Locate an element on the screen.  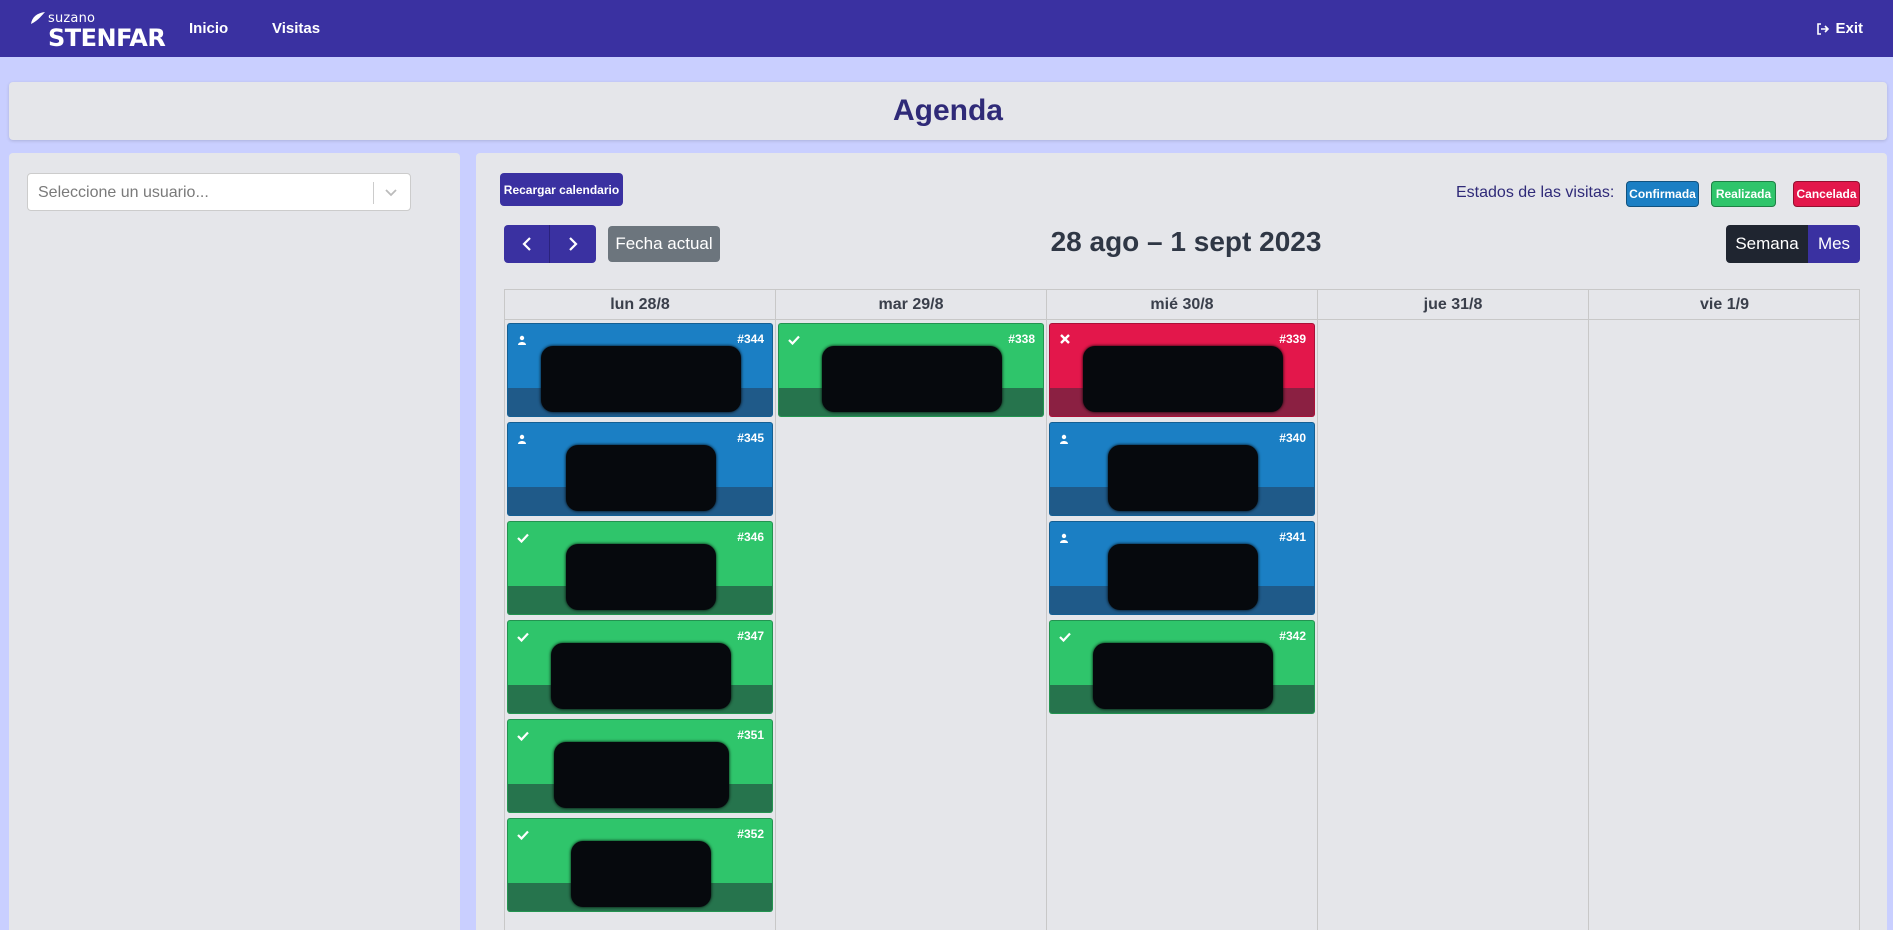
exit-label: Exit is located at coordinates (1849, 28).